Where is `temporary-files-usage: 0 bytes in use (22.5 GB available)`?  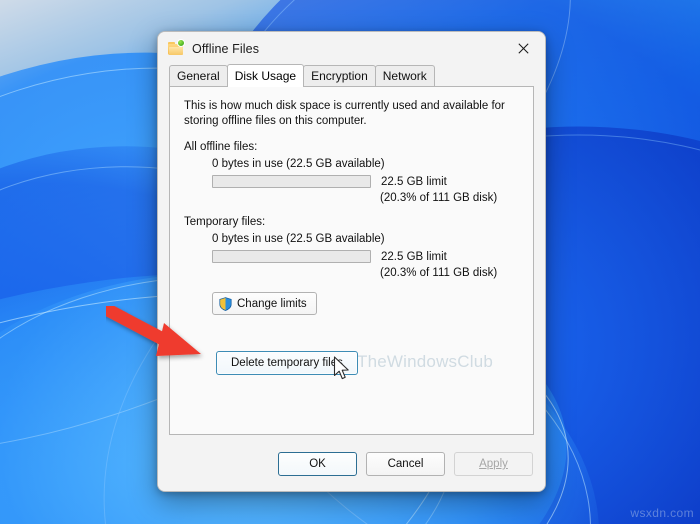 temporary-files-usage: 0 bytes in use (22.5 GB available) is located at coordinates (298, 239).